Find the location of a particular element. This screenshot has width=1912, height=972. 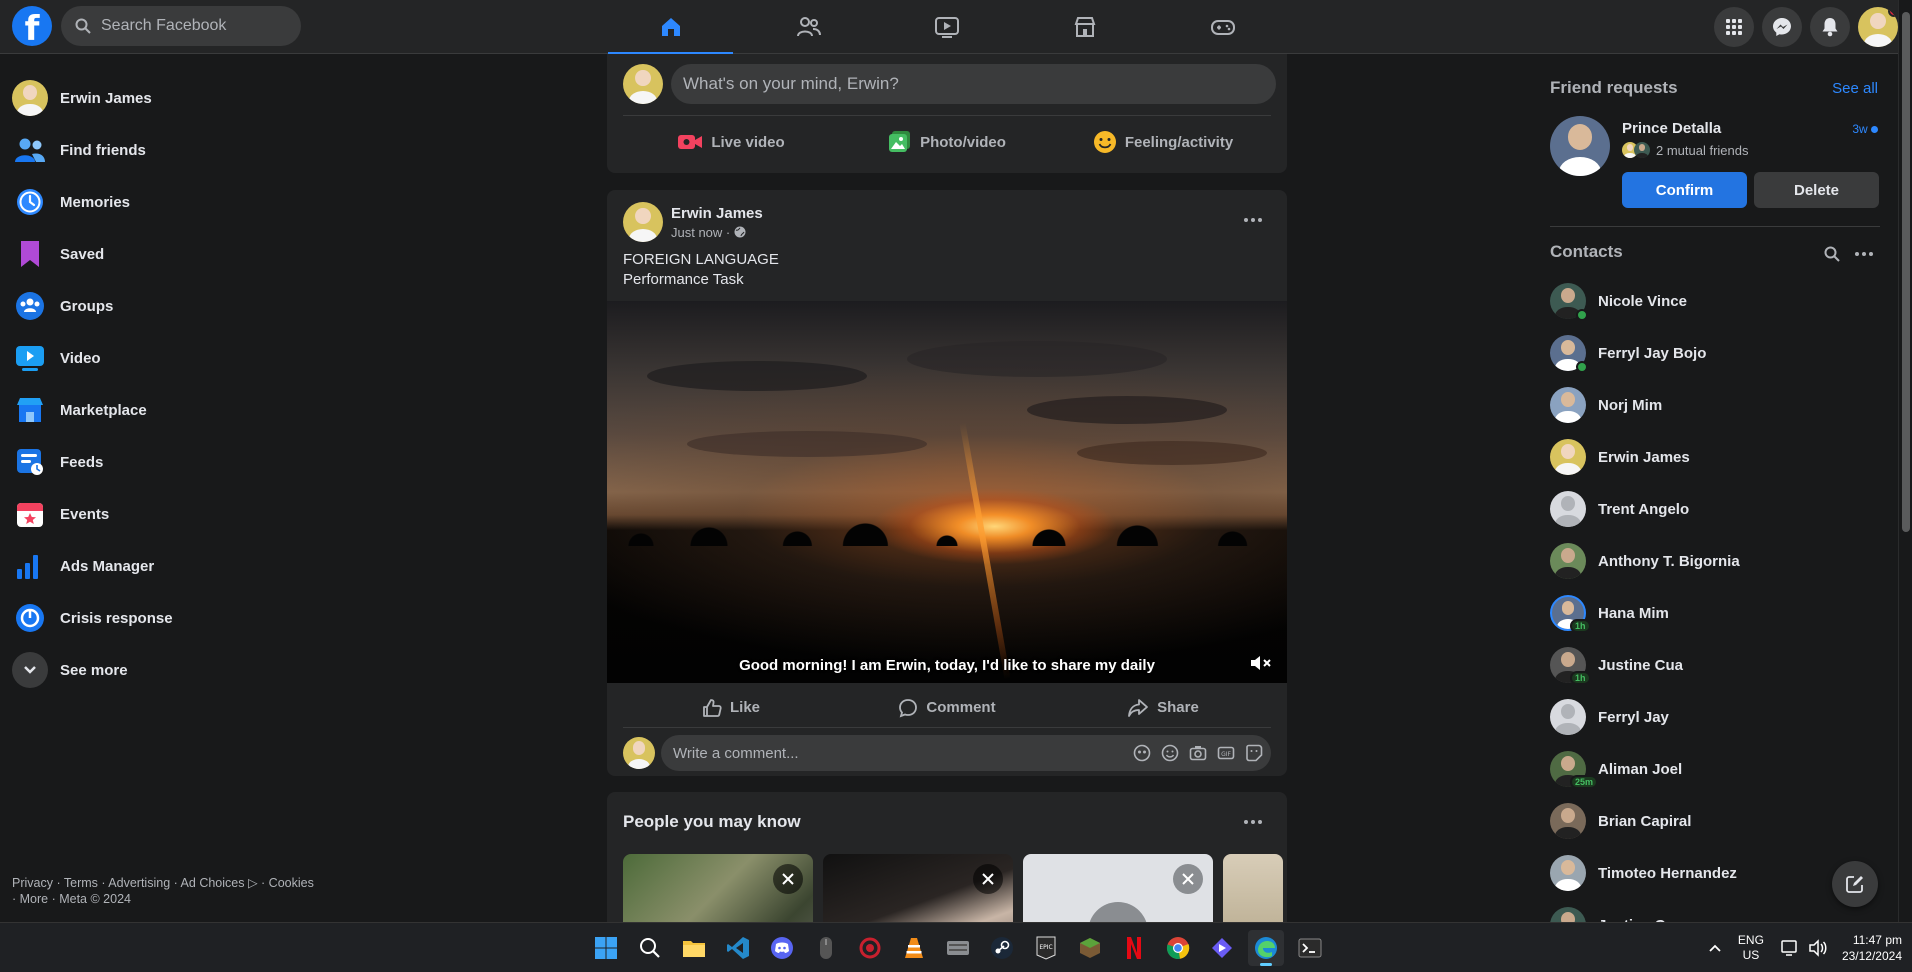

account-avatar is located at coordinates (1878, 27).